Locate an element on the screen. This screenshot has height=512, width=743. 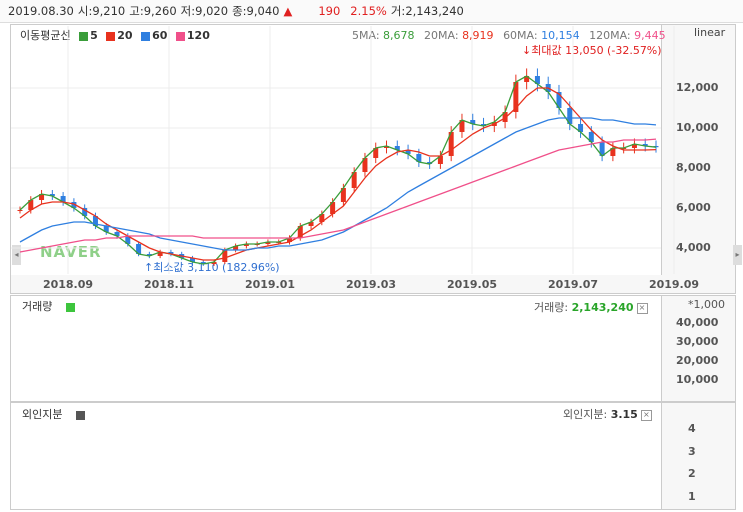
ma60-swatch is located at coordinates (146, 36).